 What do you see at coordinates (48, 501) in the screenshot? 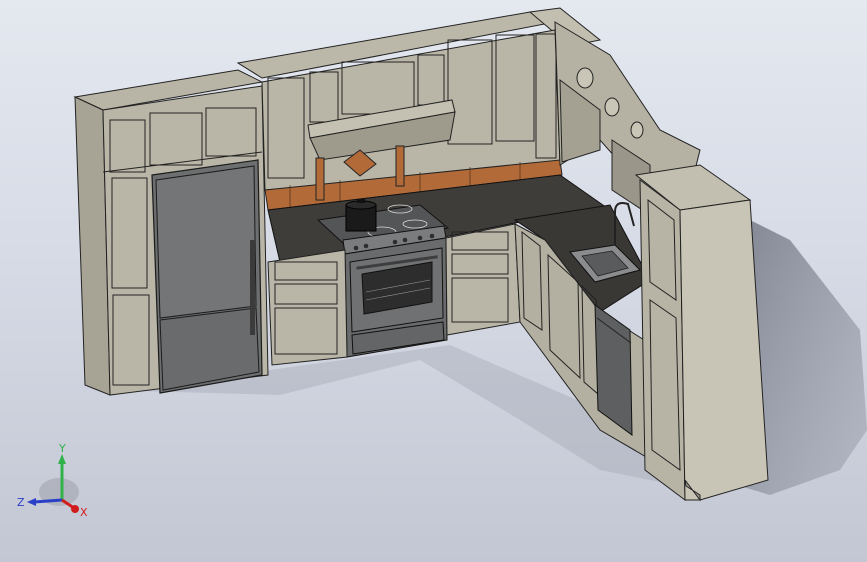
I see `triad-z-axis` at bounding box center [48, 501].